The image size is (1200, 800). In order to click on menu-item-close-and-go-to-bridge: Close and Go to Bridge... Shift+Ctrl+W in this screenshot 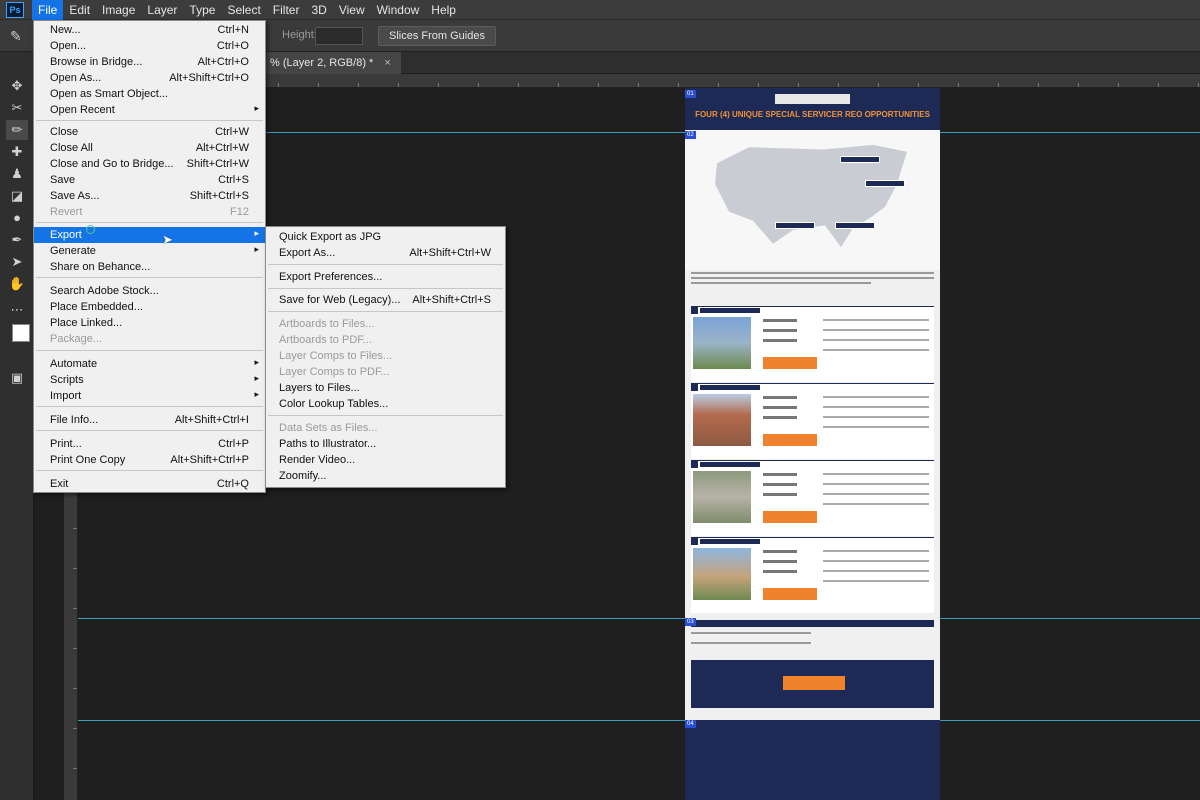, I will do `click(149, 164)`.